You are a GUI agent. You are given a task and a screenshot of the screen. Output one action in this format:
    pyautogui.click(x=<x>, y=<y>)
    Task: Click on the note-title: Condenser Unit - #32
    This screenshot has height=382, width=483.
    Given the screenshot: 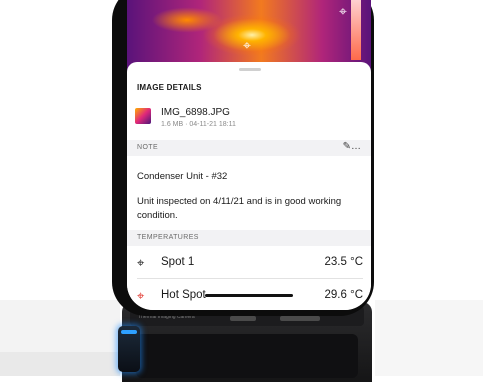 What is the action you would take?
    pyautogui.click(x=182, y=176)
    